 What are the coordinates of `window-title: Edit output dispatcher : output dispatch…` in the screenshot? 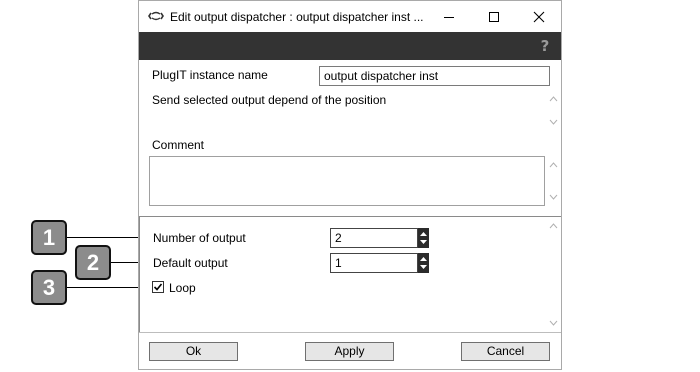 It's located at (297, 17).